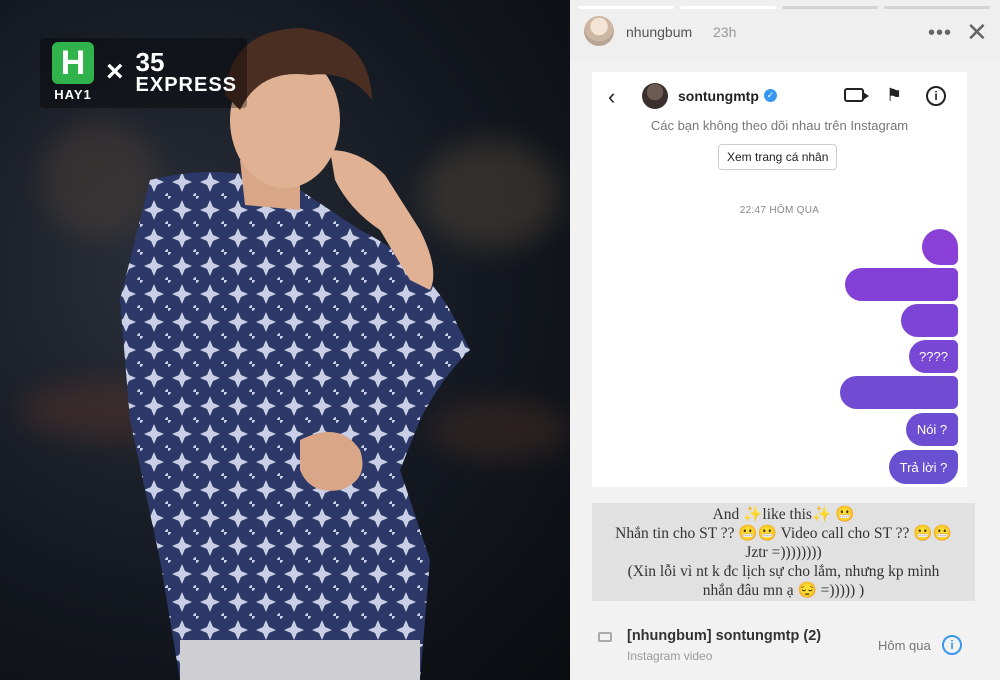 This screenshot has height=680, width=1000. Describe the element at coordinates (724, 636) in the screenshot. I see `notification-title: [nhungbum] sontungmtp (2)` at that location.